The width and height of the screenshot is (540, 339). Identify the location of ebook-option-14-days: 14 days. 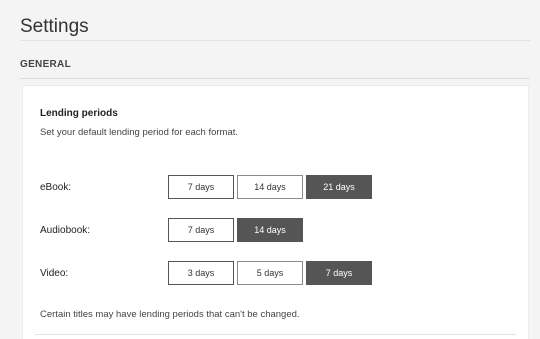
(270, 187).